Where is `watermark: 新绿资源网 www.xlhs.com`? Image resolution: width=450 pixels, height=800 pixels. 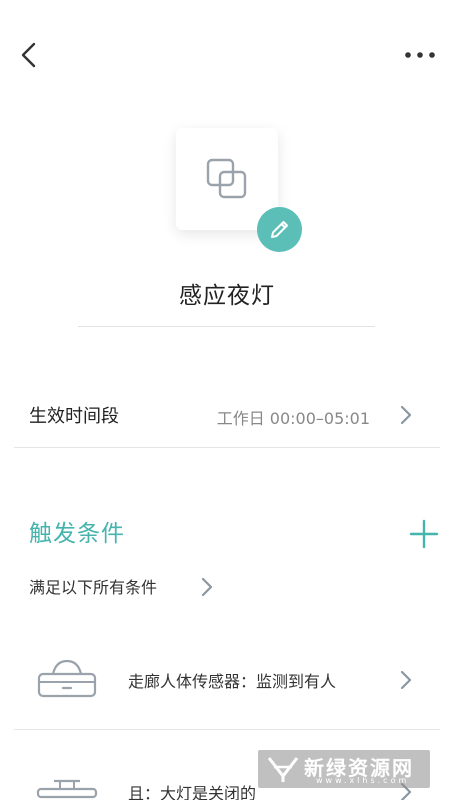 watermark: 新绿资源网 www.xlhs.com is located at coordinates (344, 769).